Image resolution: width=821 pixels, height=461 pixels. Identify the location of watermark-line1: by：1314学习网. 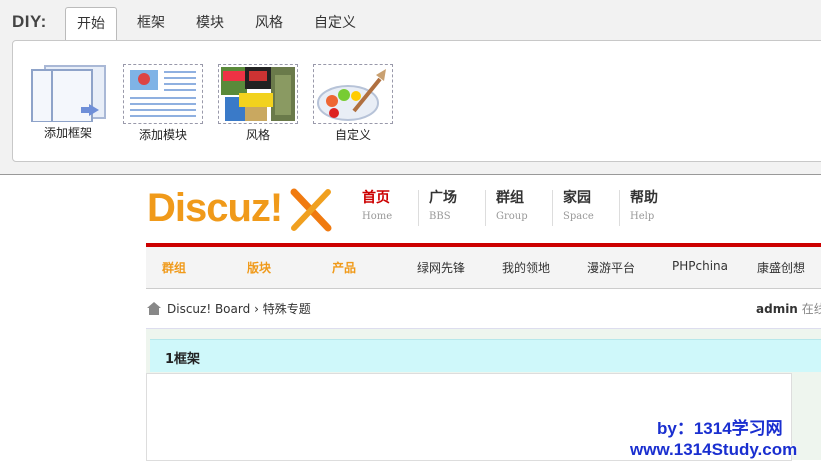
(720, 428).